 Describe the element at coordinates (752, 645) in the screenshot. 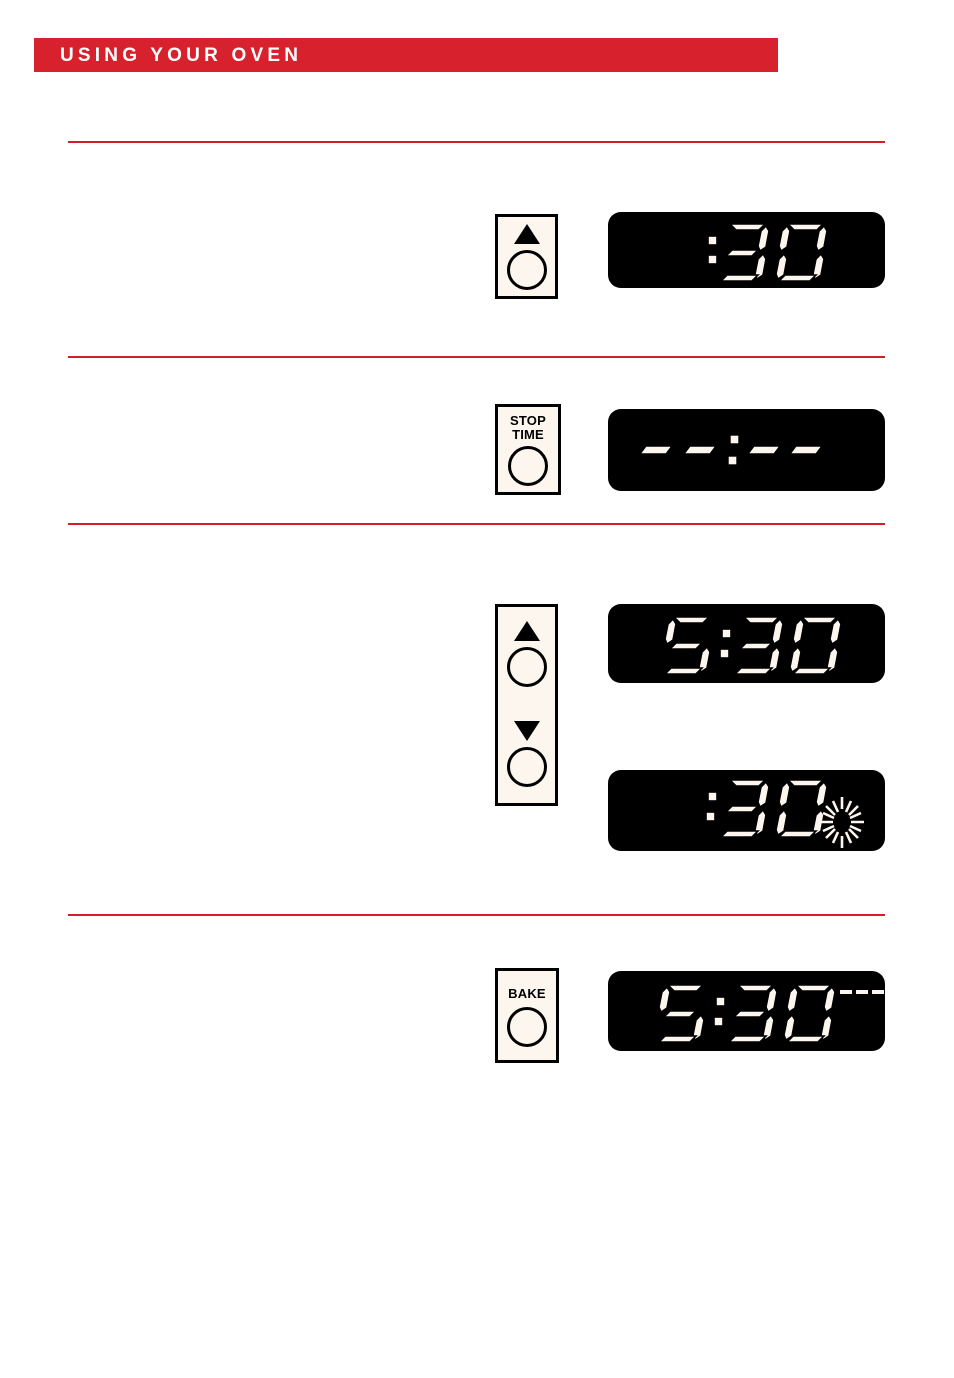

I see `stop-time-value-display-segments` at that location.